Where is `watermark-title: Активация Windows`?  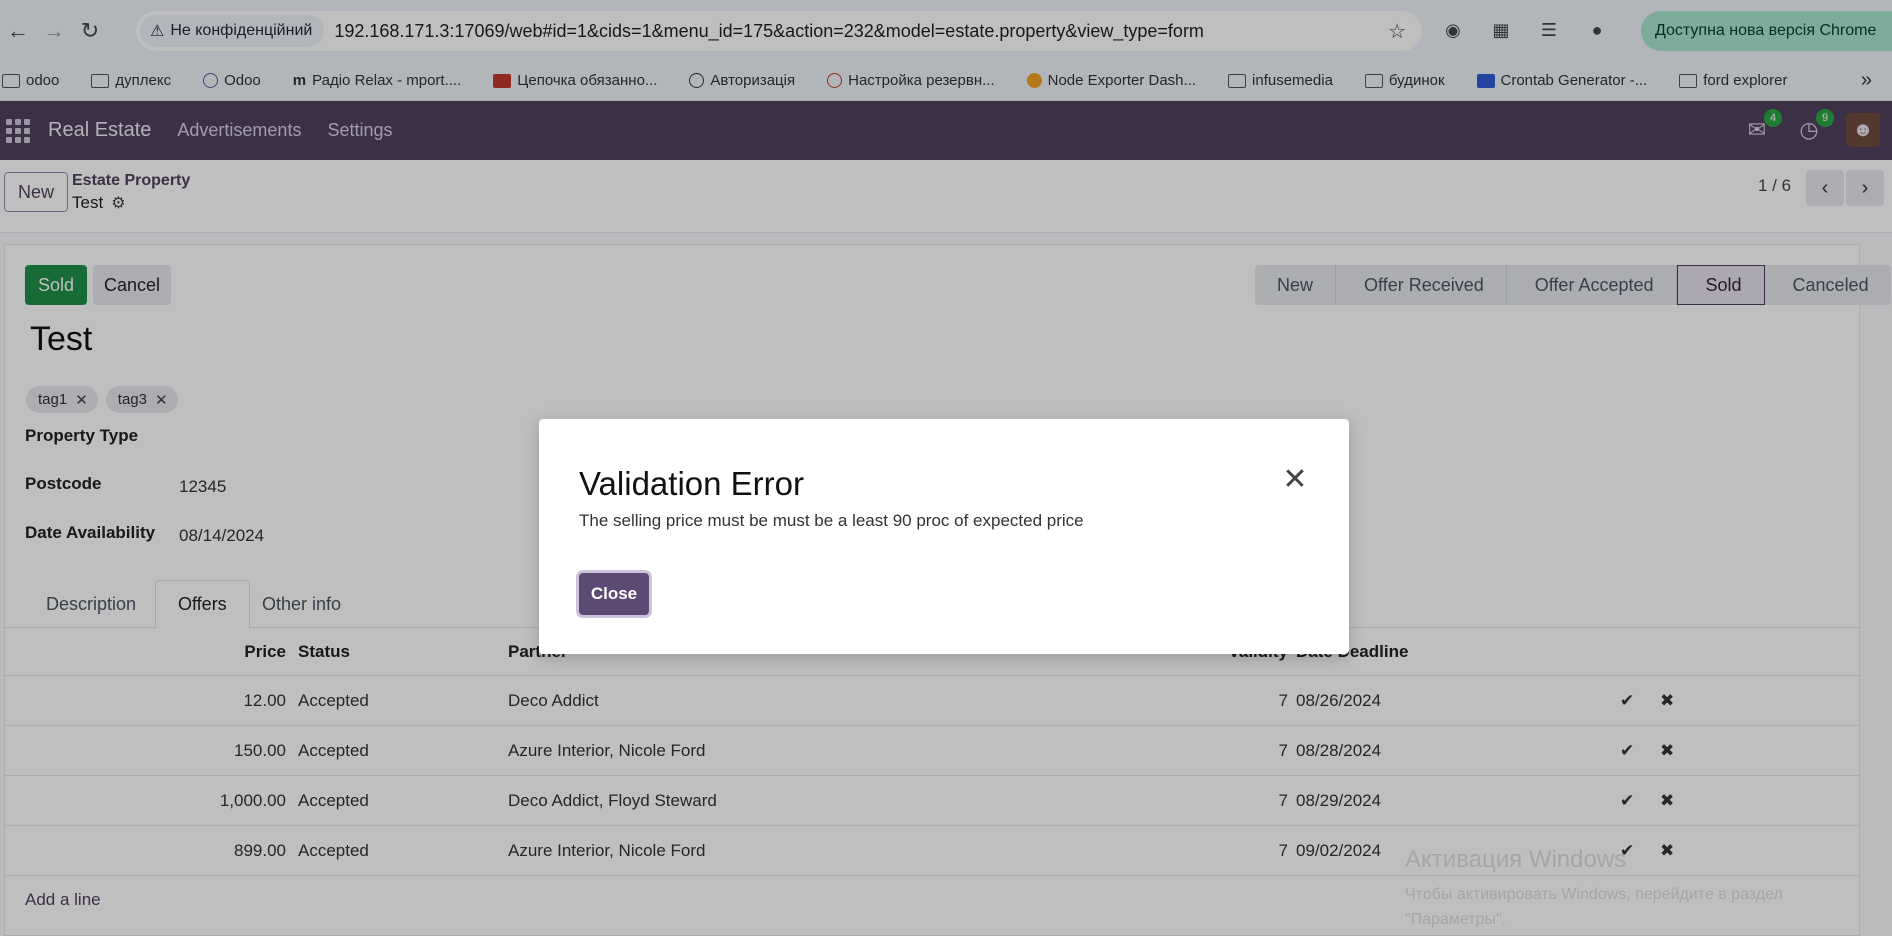 watermark-title: Активация Windows is located at coordinates (1516, 859).